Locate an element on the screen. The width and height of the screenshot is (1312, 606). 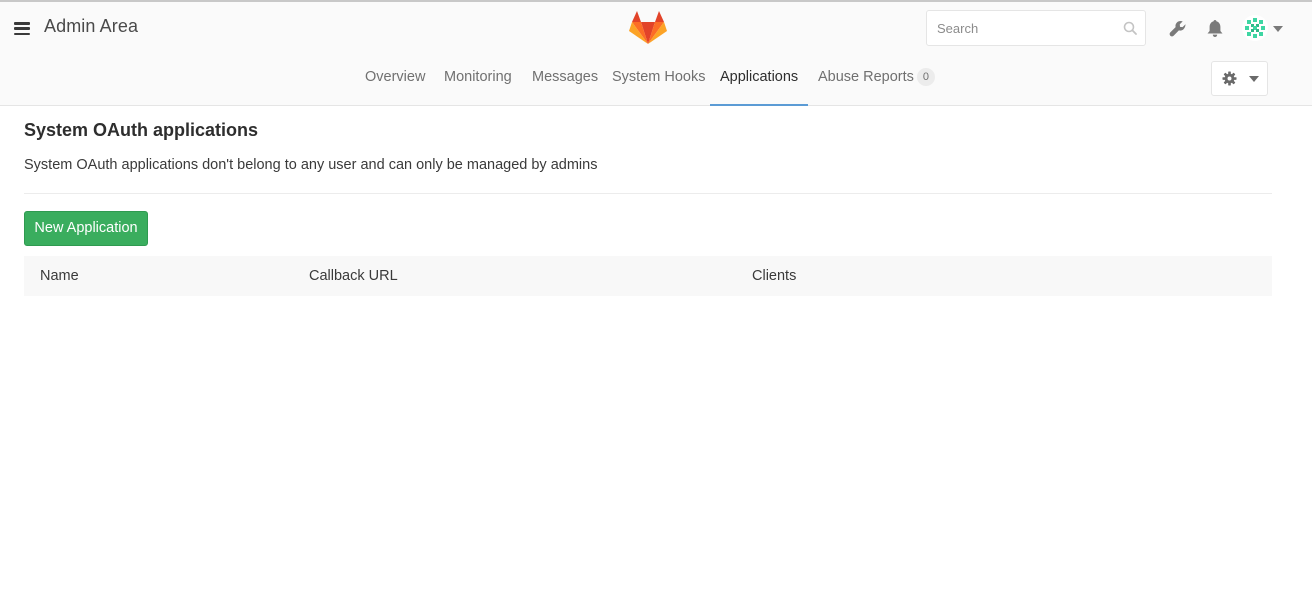
gitlab-tanuki-icon is located at coordinates (648, 28).